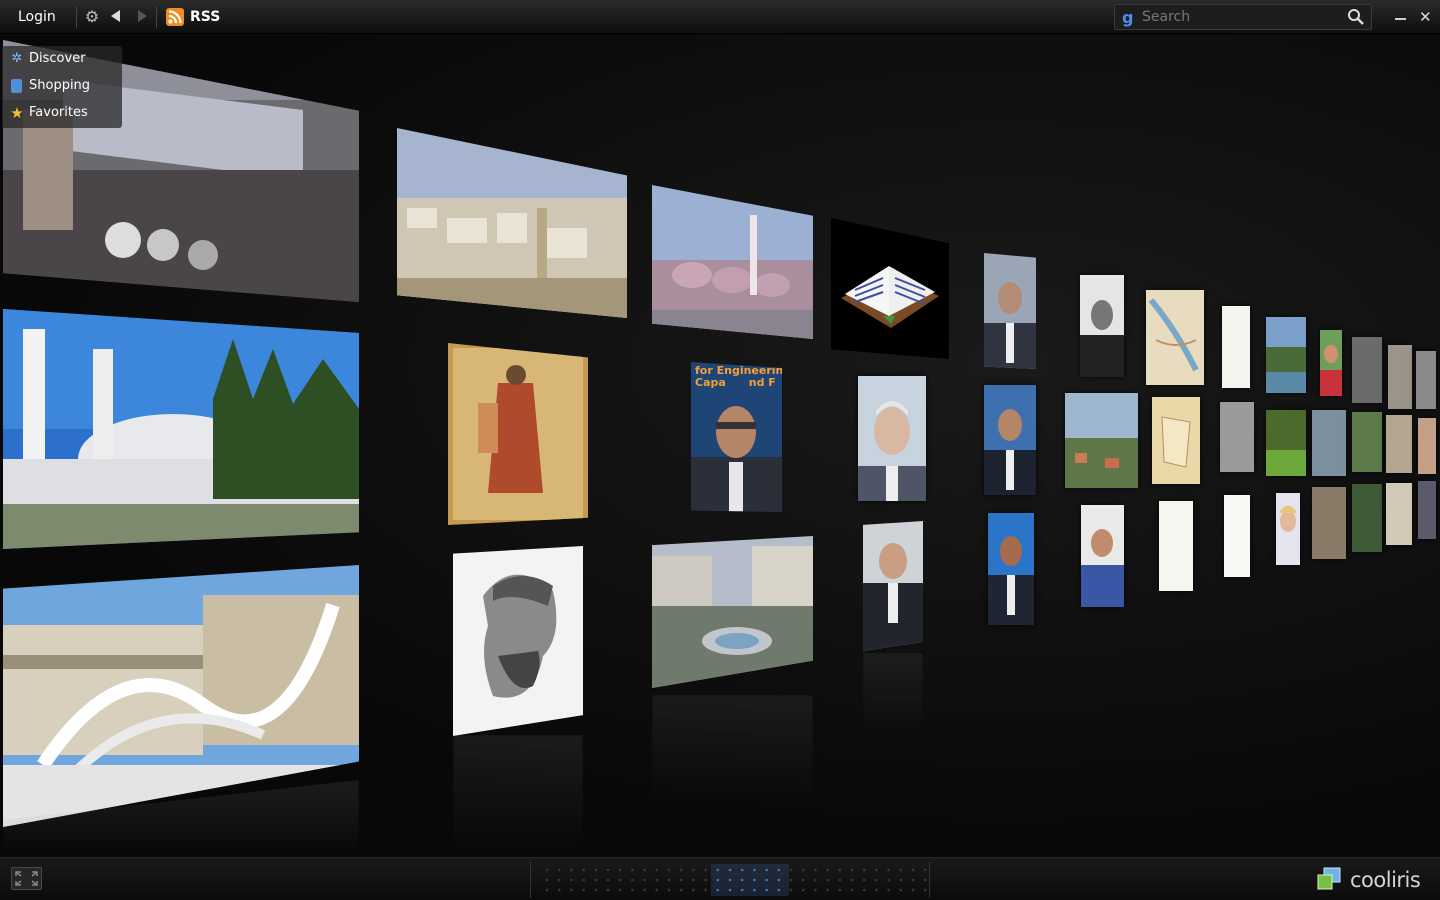 Image resolution: width=1440 pixels, height=900 pixels. I want to click on fullscreen-toggle-icon, so click(26, 878).